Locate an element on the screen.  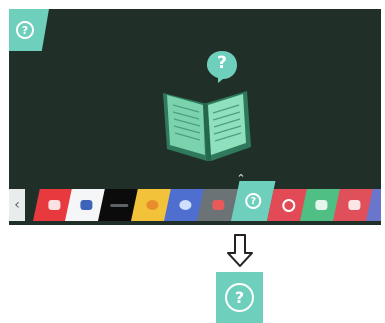
app-launcher-bar: ‹ ? is located at coordinates (195, 201).